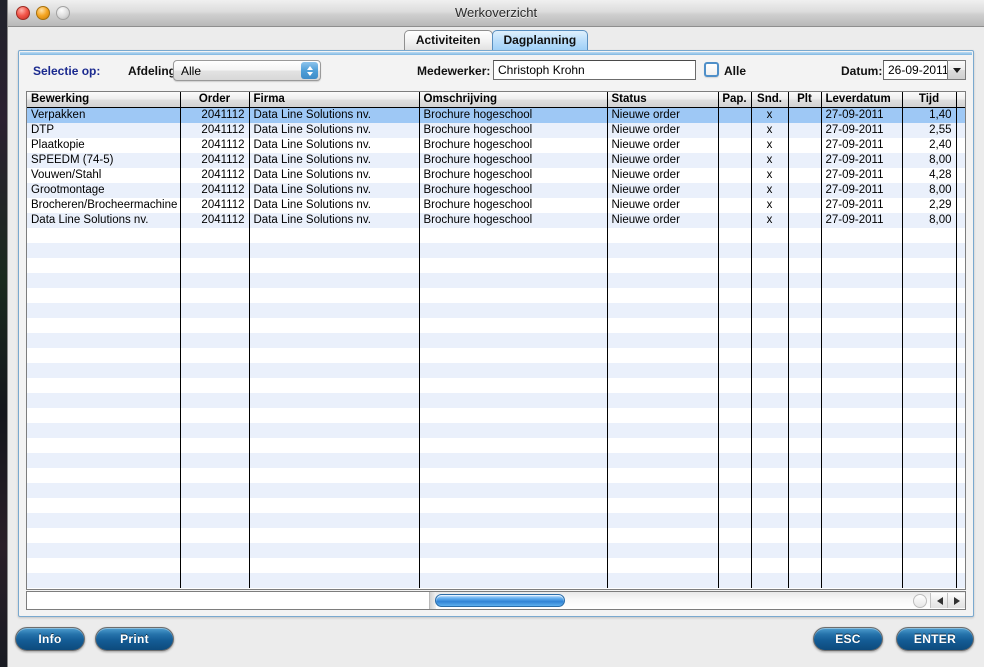 Image resolution: width=984 pixels, height=667 pixels. I want to click on print-button: Print, so click(134, 639).